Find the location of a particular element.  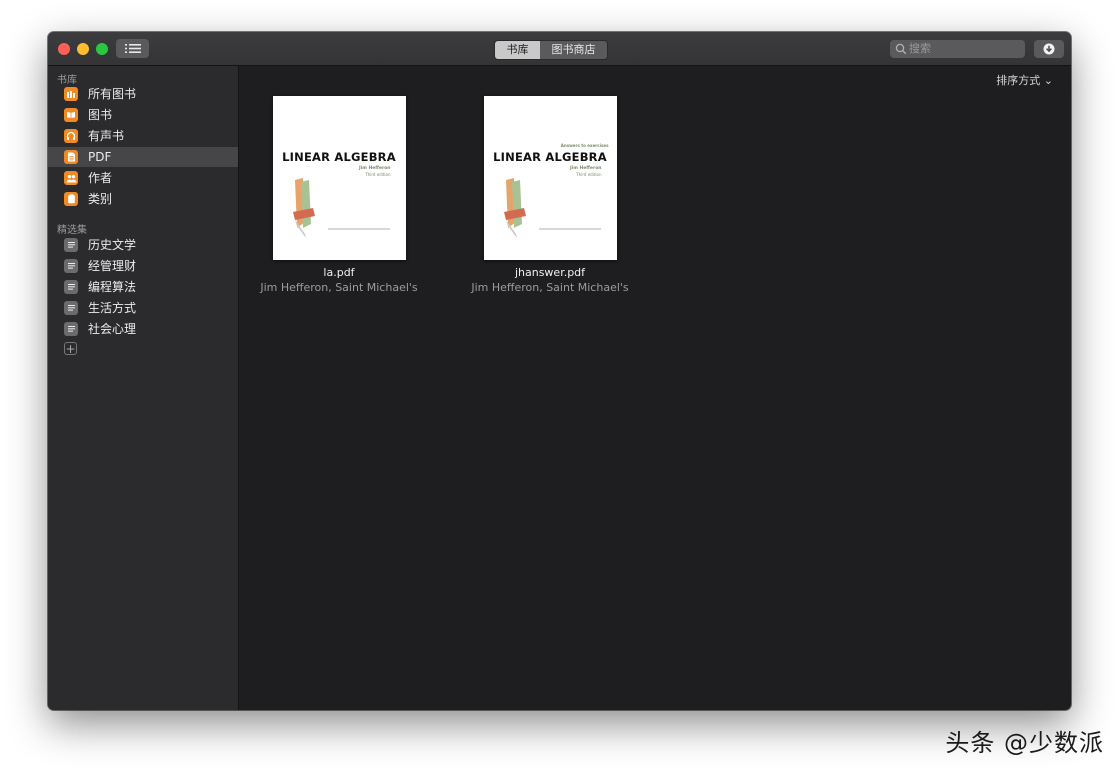

collection-item-history-literature: 历史文学 is located at coordinates (143, 245).